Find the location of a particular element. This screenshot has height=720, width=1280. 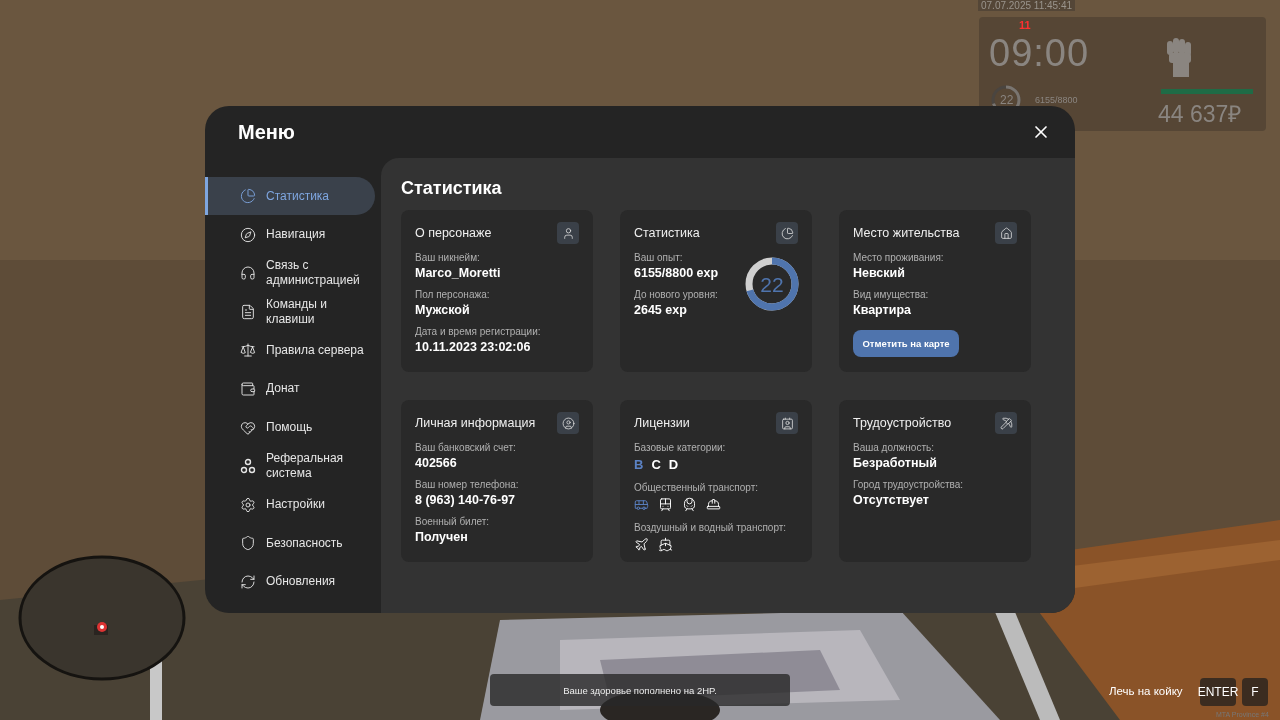

section-title: Статистика is located at coordinates (451, 188).